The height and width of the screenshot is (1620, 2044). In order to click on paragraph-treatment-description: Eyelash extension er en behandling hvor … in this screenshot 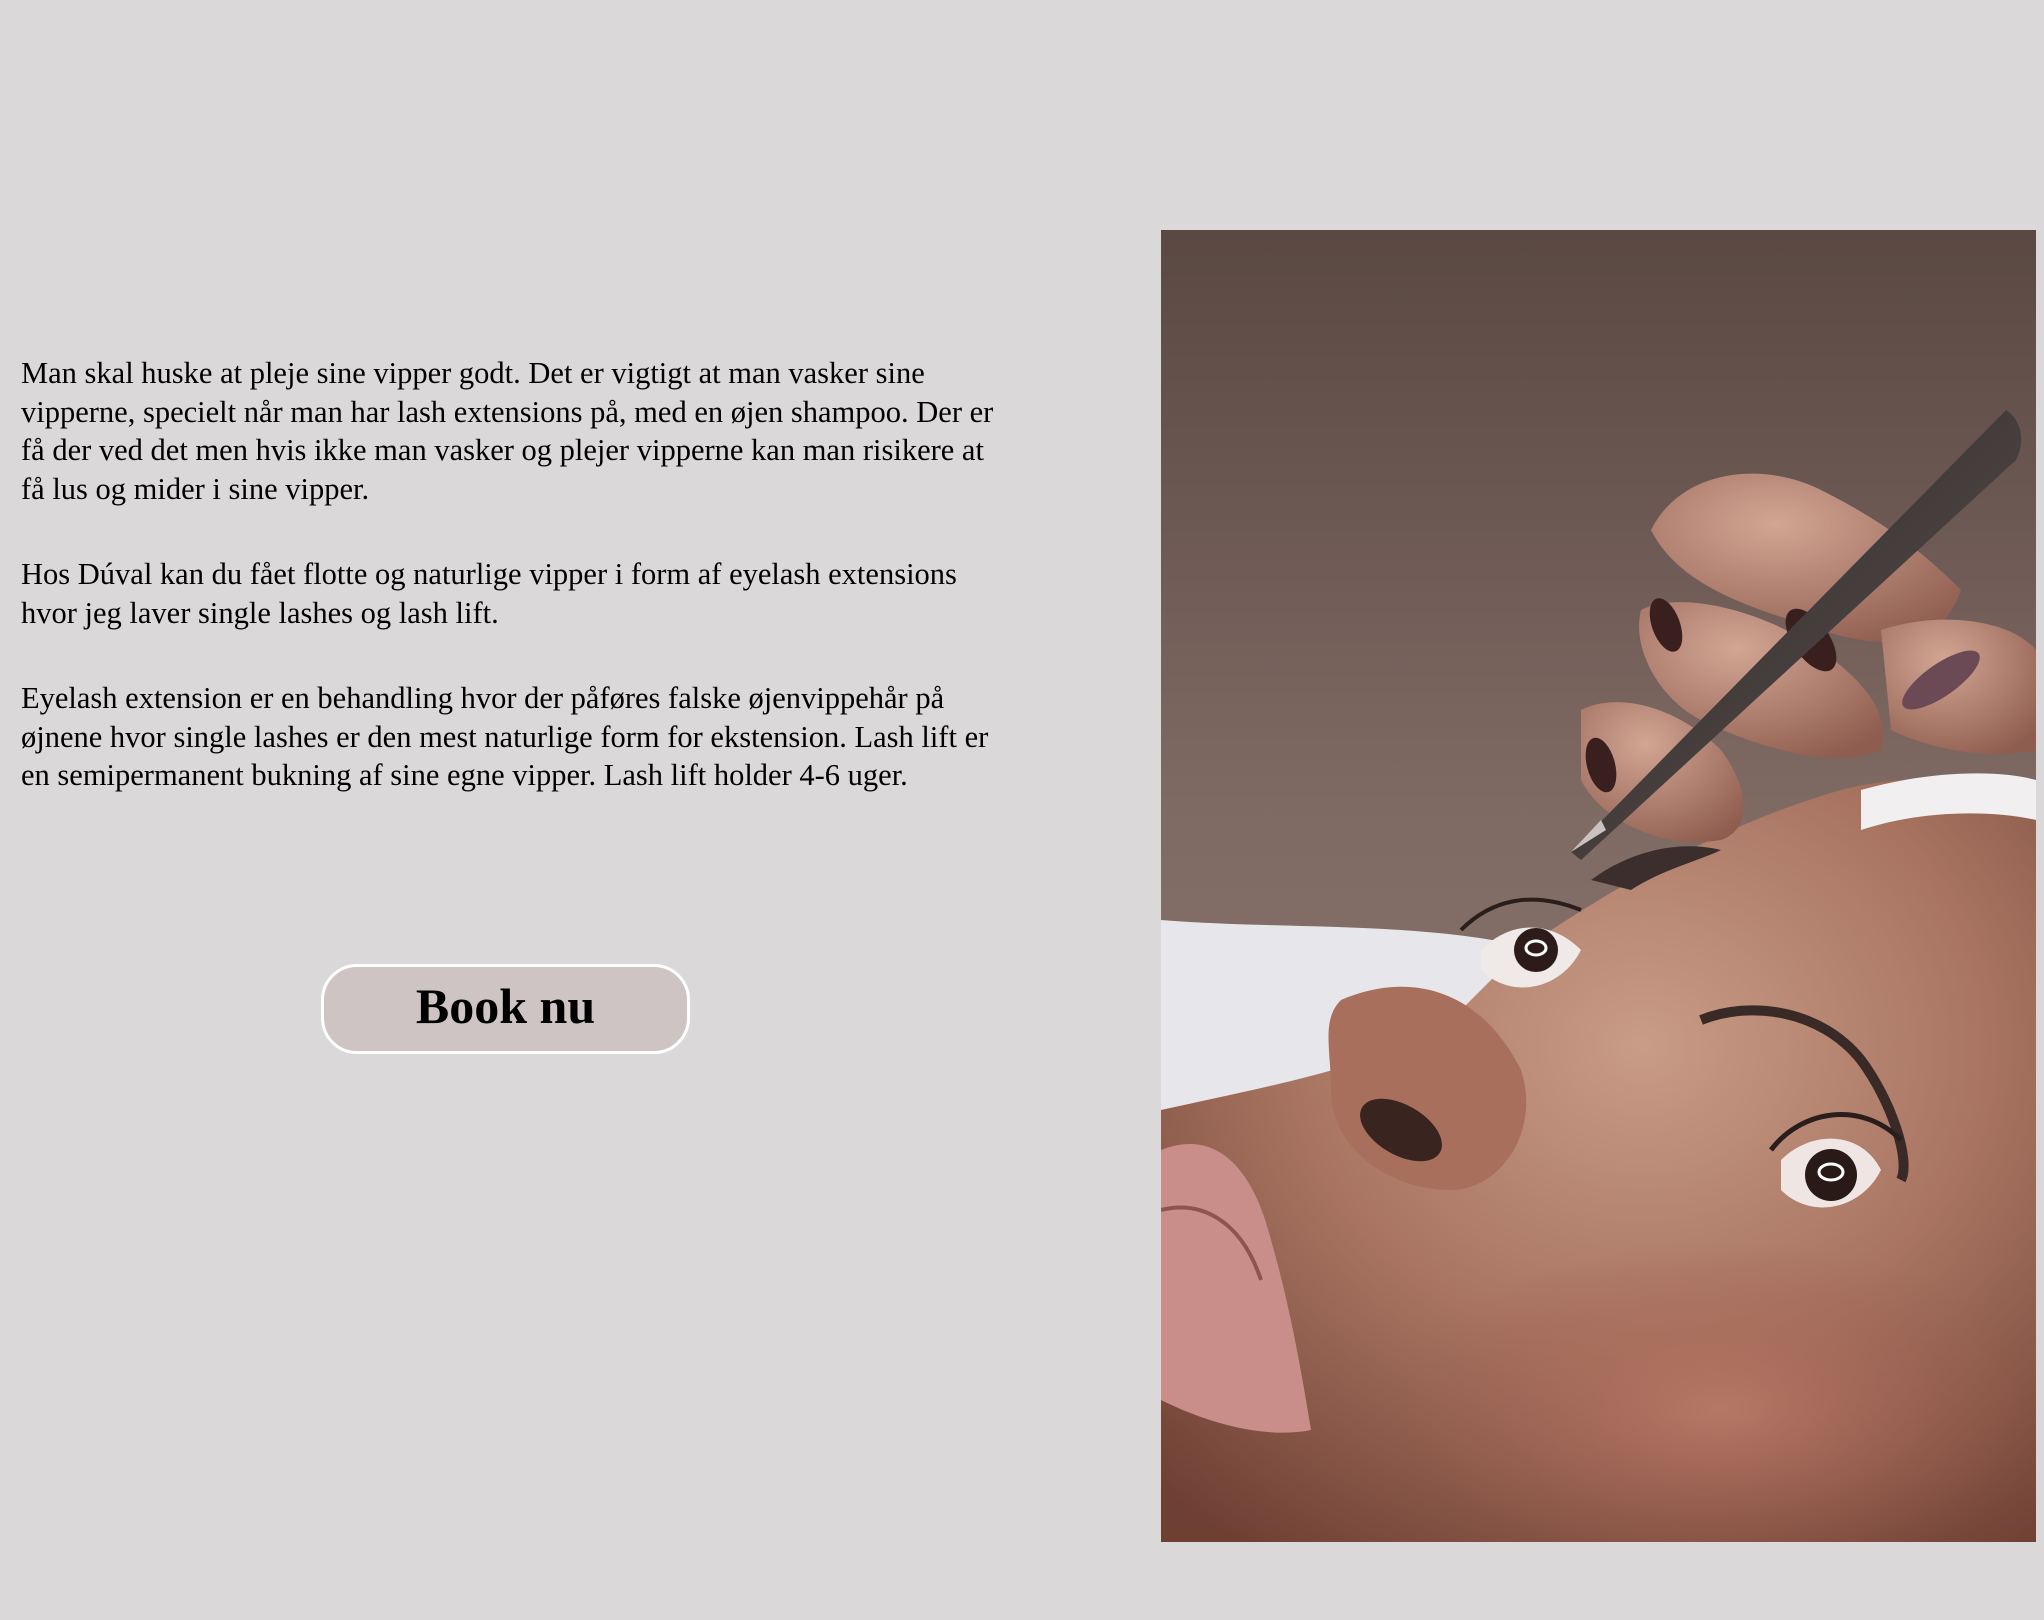, I will do `click(505, 736)`.